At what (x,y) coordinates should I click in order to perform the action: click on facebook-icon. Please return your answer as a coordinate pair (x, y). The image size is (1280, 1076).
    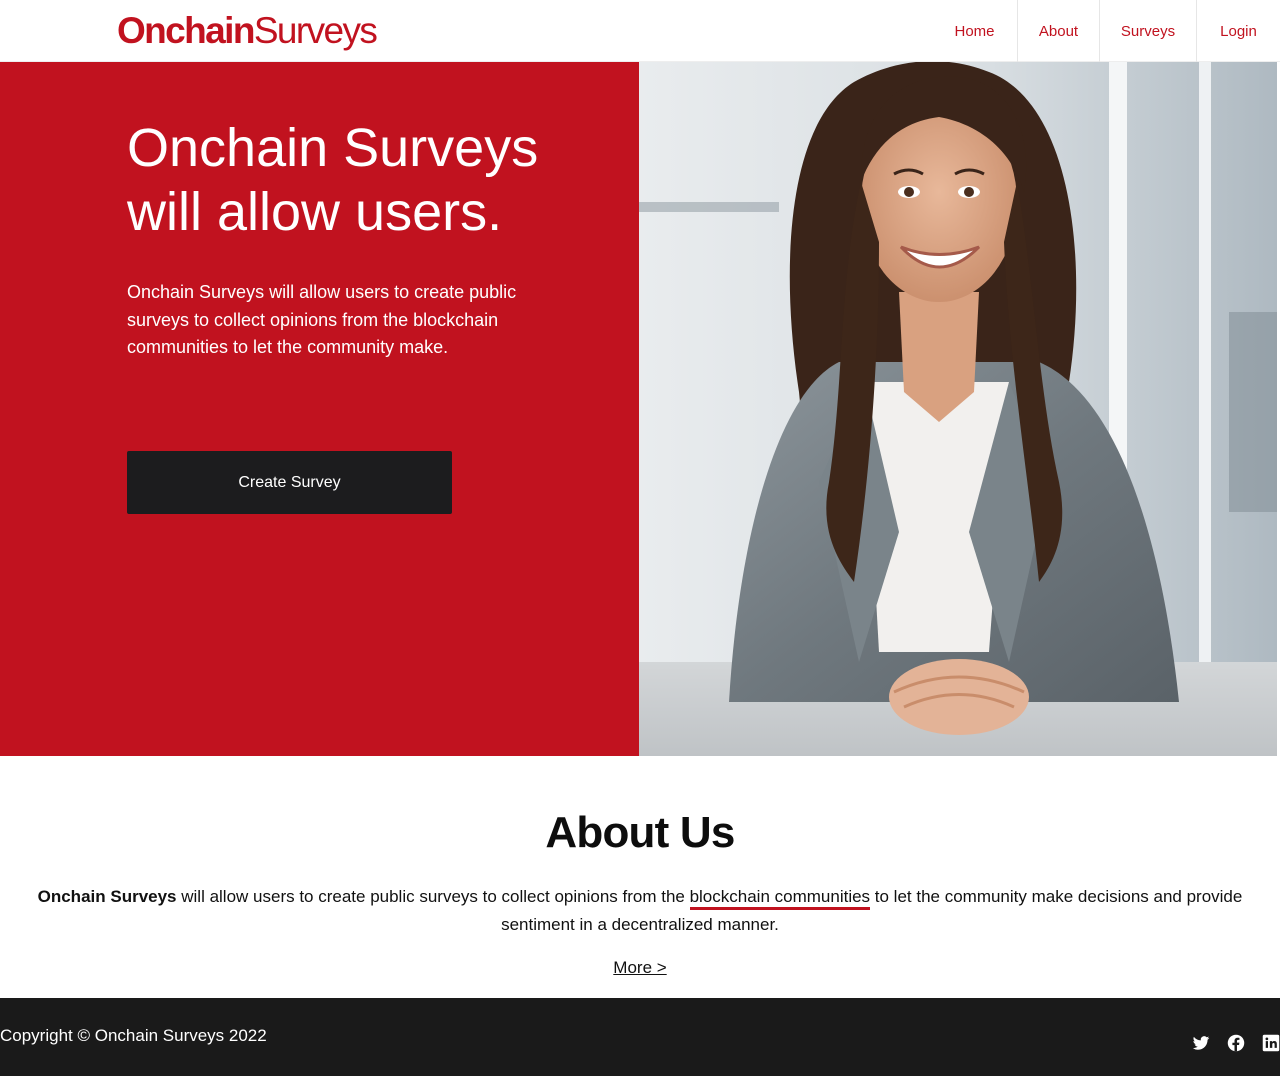
    Looking at the image, I should click on (1236, 1043).